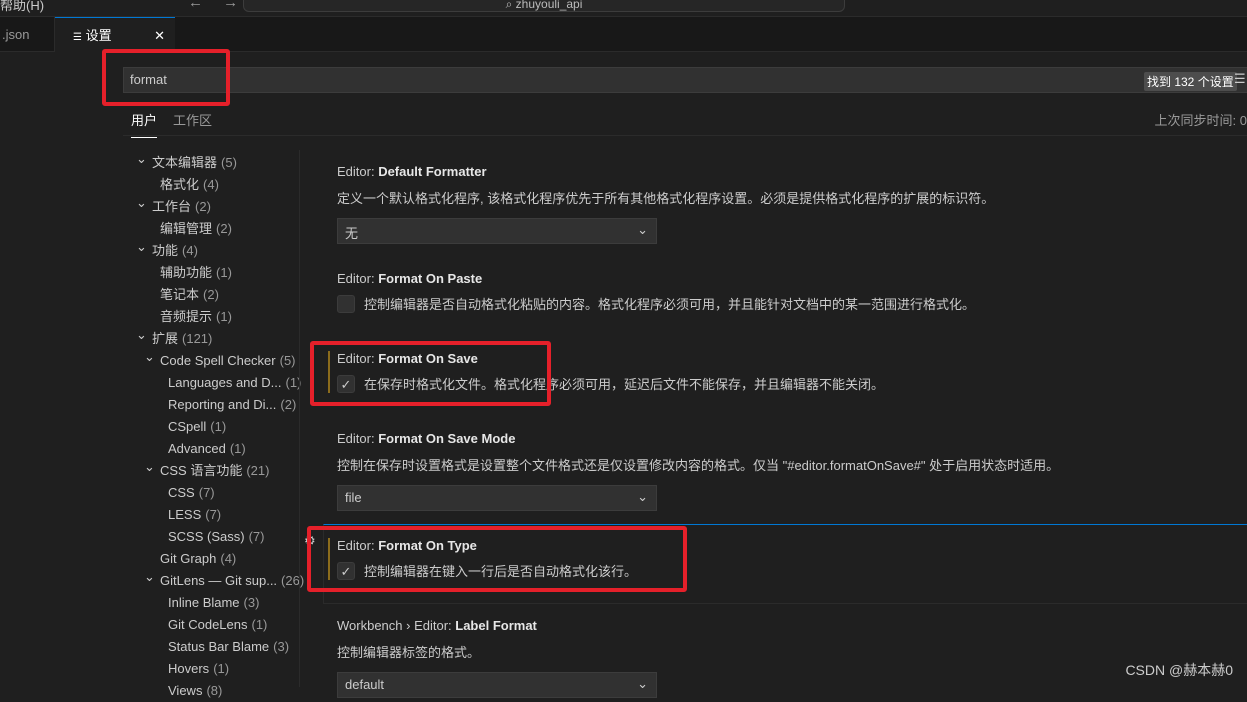 Image resolution: width=1247 pixels, height=702 pixels. I want to click on toc-label: 辅助功能, so click(186, 272).